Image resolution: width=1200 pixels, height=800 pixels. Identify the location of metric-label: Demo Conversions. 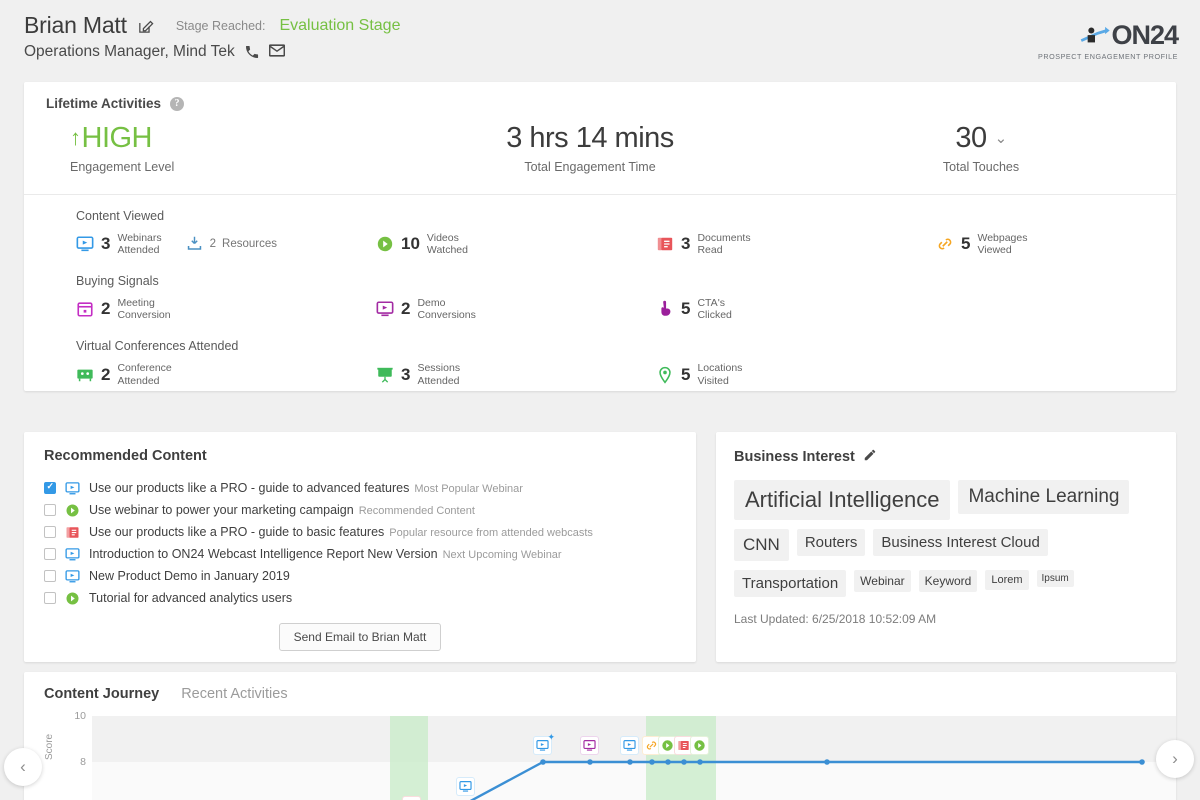
(446, 309).